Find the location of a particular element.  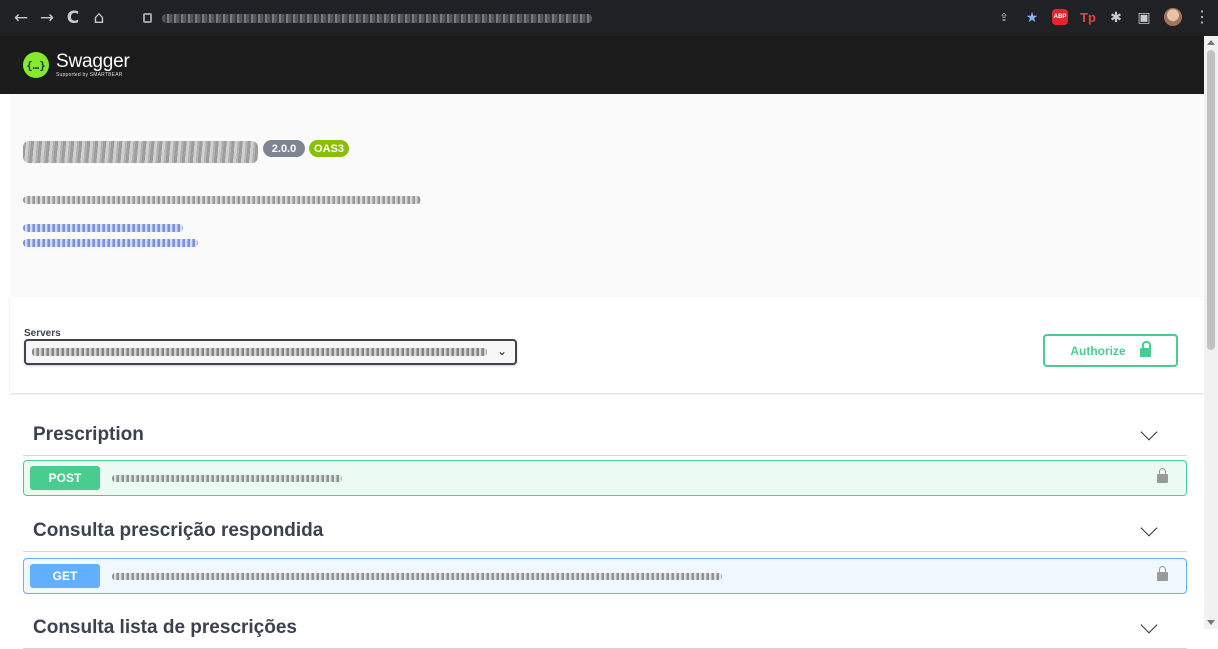

scroll-up-icon is located at coordinates (1211, 42).